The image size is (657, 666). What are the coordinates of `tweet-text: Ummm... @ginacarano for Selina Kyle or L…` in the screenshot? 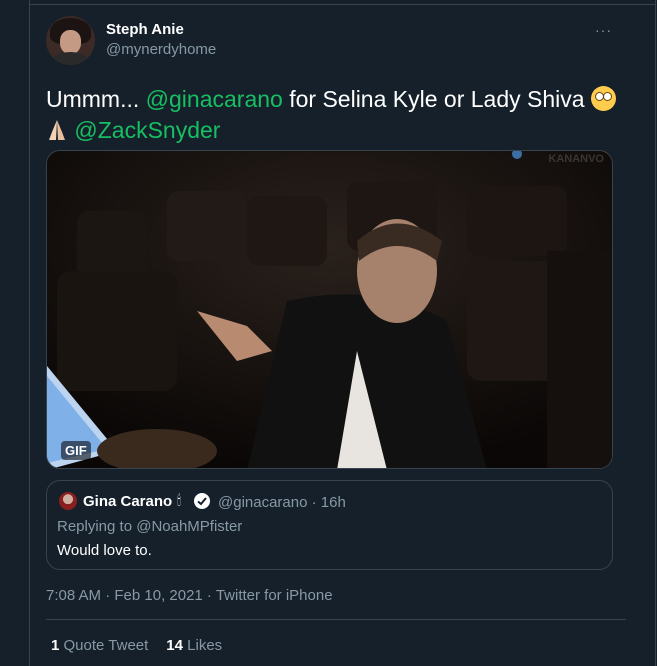 It's located at (336, 115).